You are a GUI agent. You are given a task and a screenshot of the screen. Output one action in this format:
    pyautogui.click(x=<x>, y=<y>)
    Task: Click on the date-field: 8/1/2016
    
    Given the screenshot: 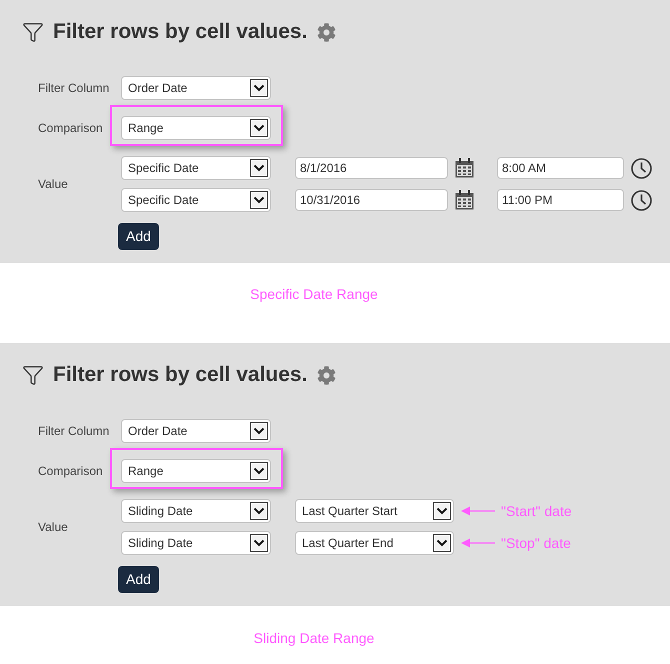 What is the action you would take?
    pyautogui.click(x=371, y=168)
    